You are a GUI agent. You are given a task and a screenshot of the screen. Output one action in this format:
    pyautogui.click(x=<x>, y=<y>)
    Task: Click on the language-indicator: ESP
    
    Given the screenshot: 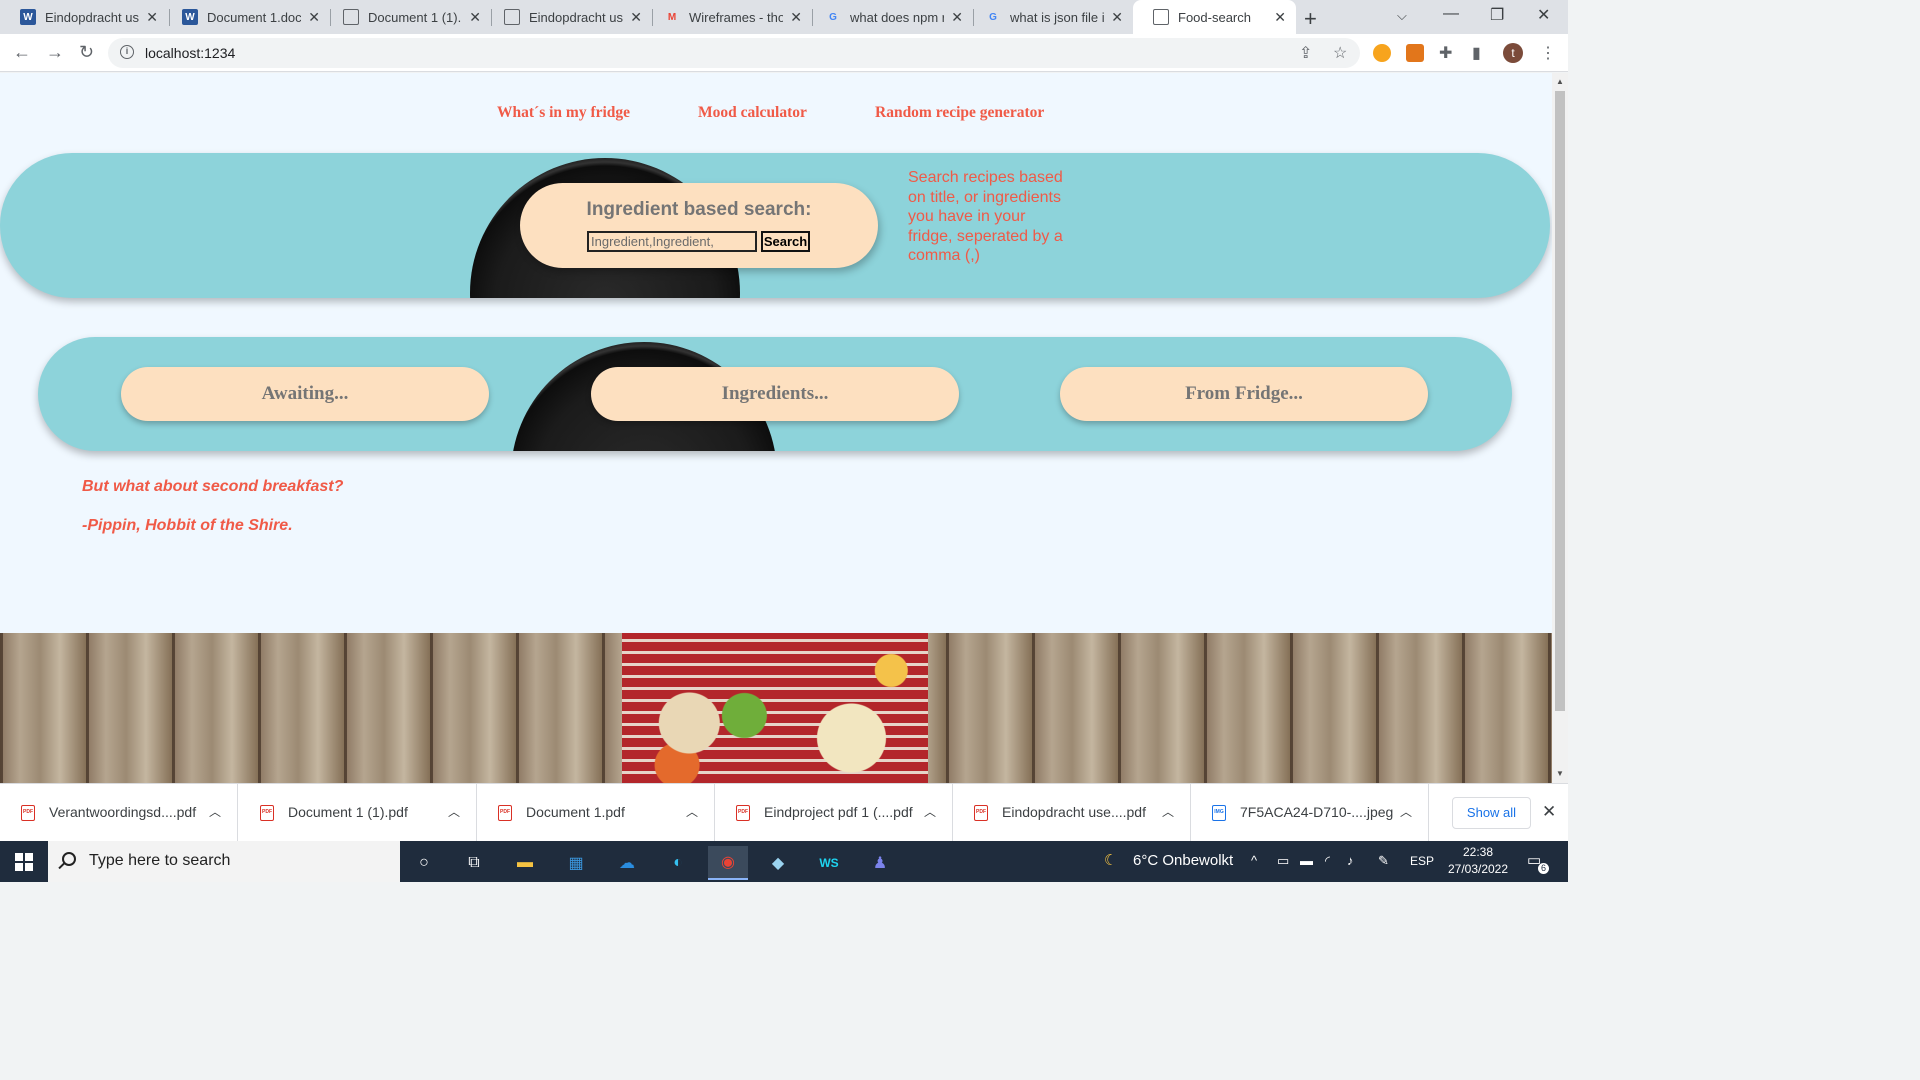 What is the action you would take?
    pyautogui.click(x=1422, y=861)
    